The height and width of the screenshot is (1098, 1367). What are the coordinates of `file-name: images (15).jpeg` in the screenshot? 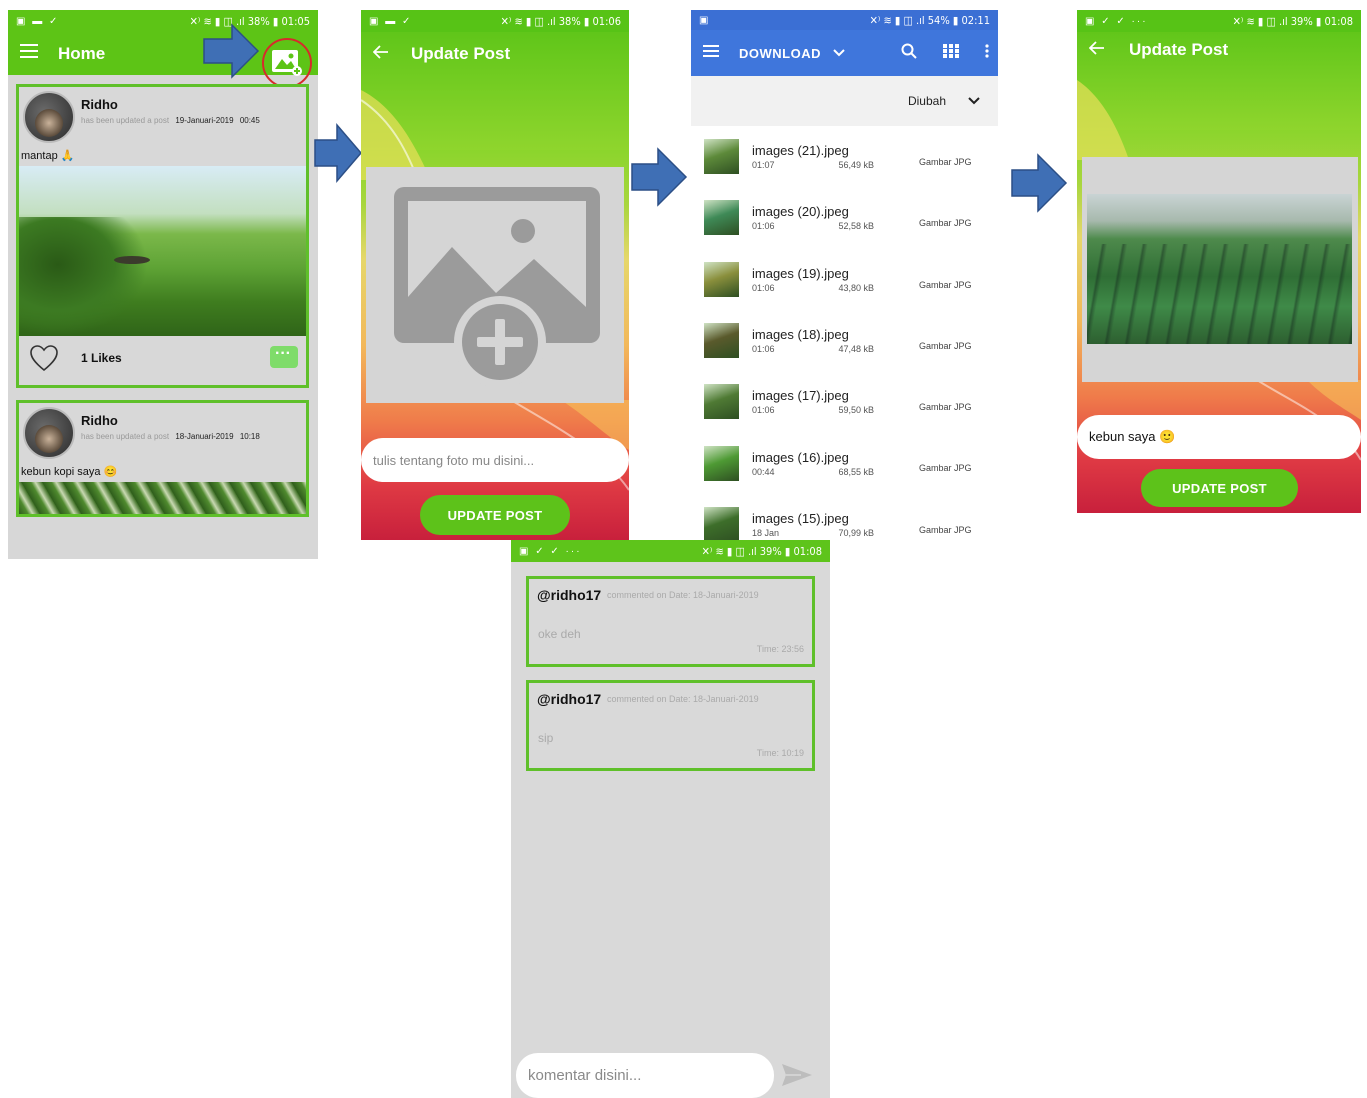 It's located at (800, 518).